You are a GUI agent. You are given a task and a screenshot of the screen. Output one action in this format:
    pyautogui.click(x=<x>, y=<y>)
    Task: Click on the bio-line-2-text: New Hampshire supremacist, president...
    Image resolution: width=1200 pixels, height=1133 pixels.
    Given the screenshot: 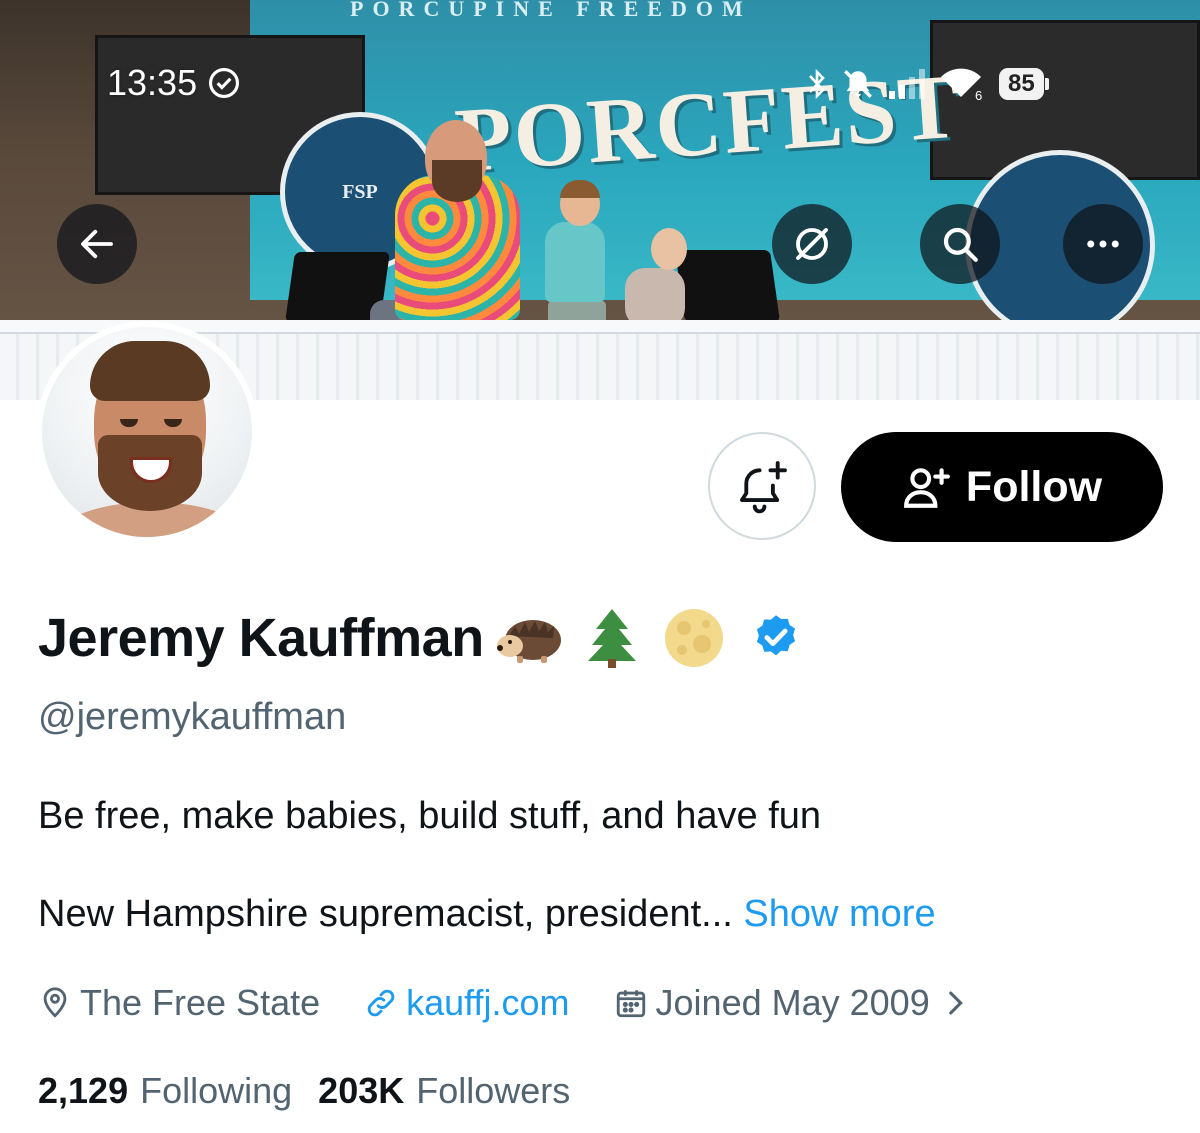 What is the action you would take?
    pyautogui.click(x=385, y=914)
    